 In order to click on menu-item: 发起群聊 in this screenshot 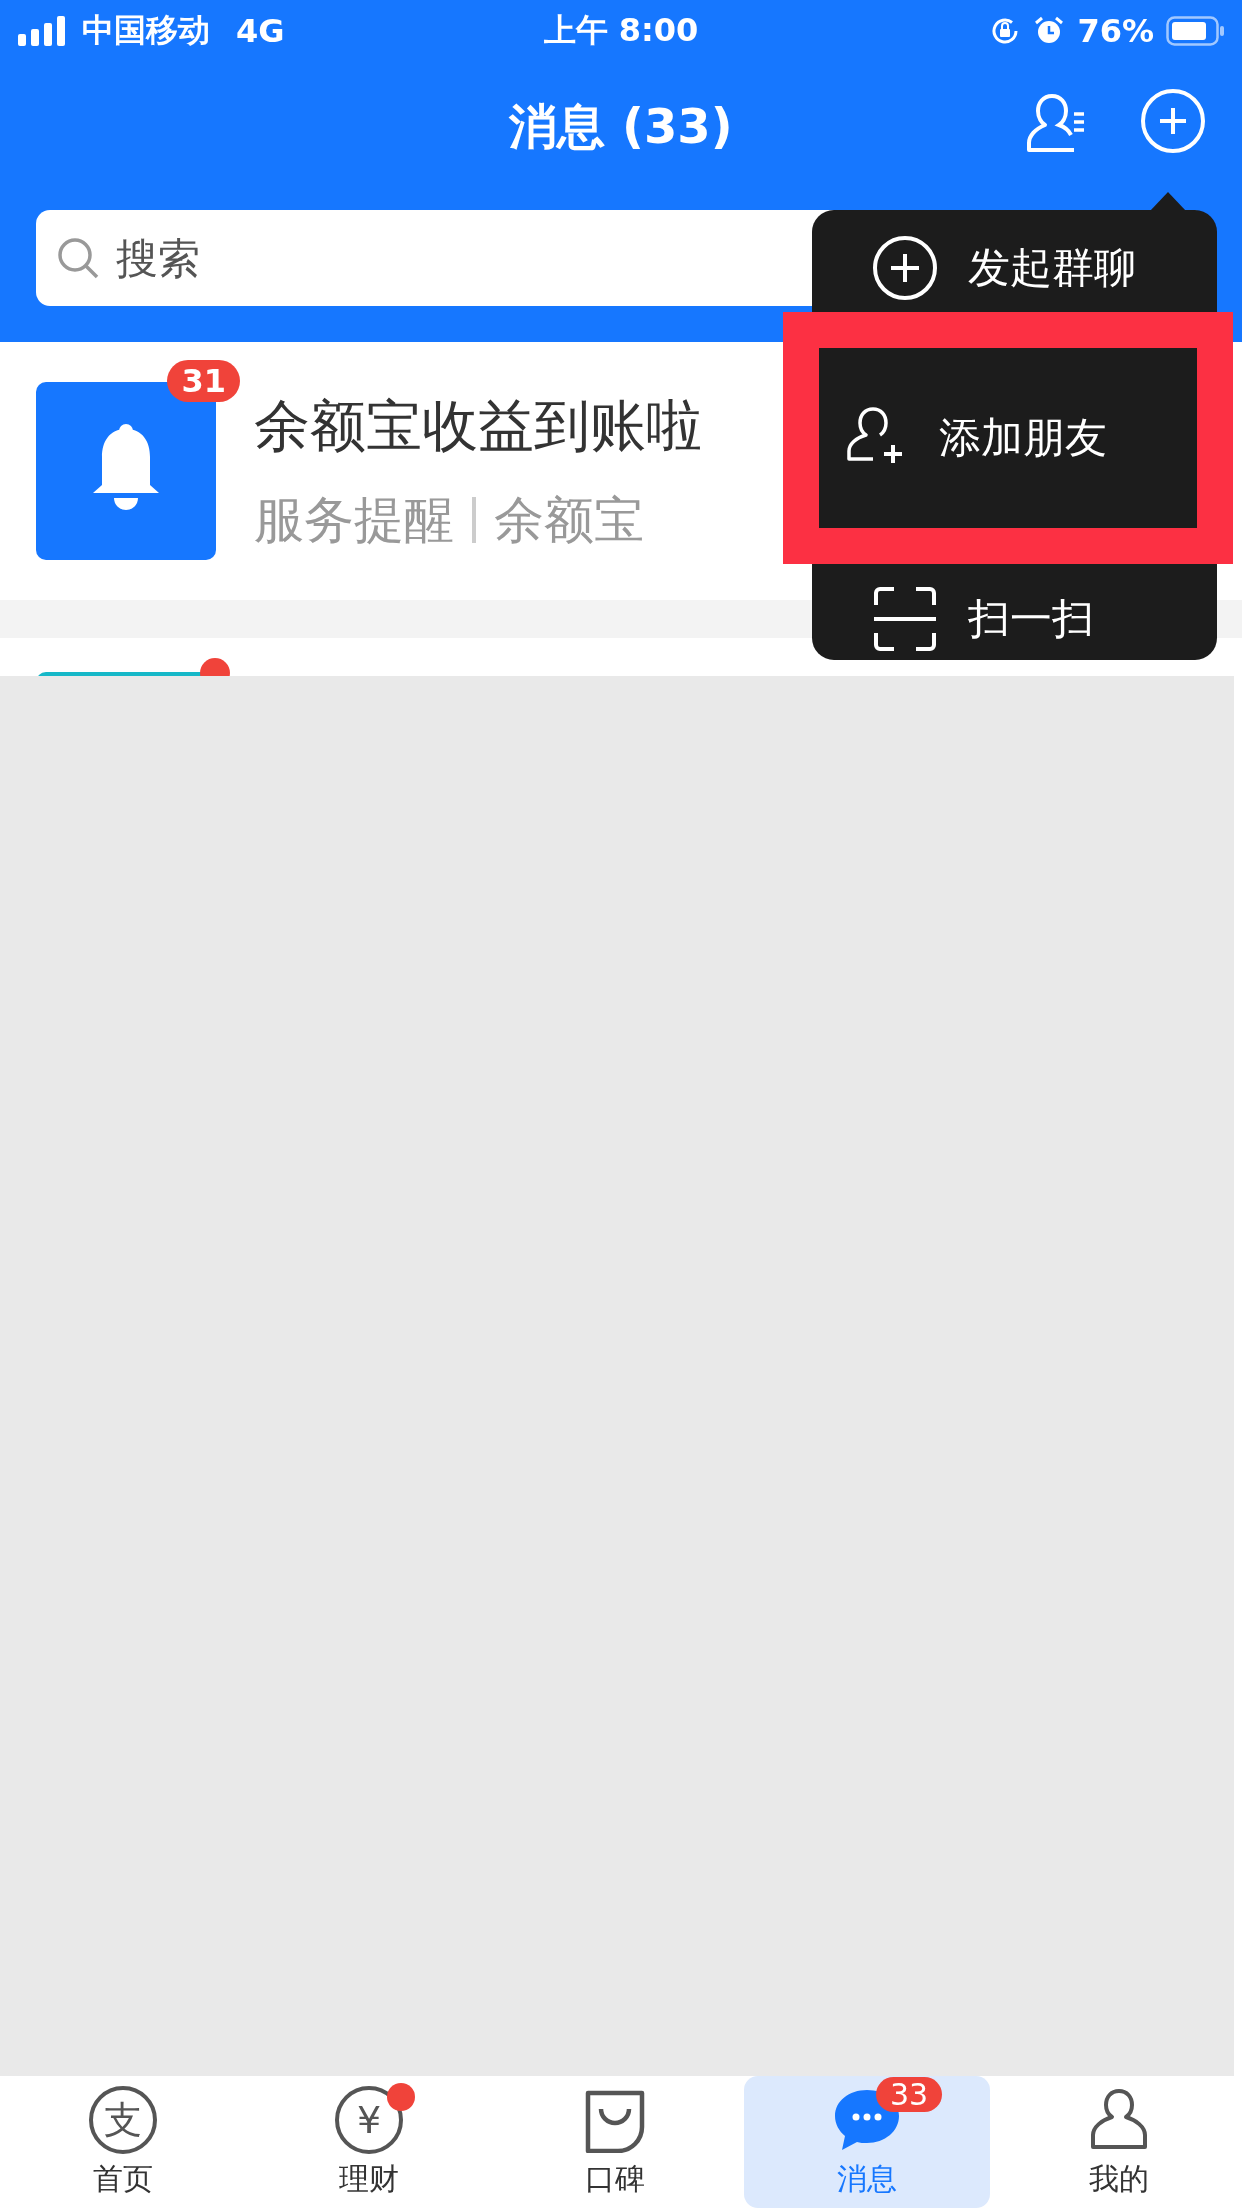, I will do `click(1014, 261)`.